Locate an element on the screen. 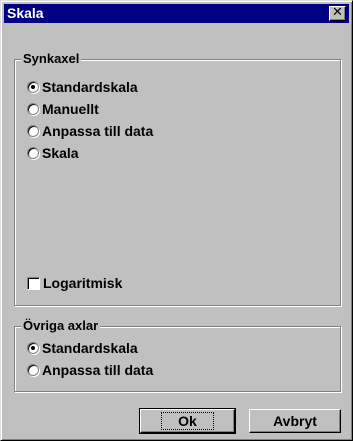 The width and height of the screenshot is (353, 441). ok-button-label: Ok is located at coordinates (187, 421).